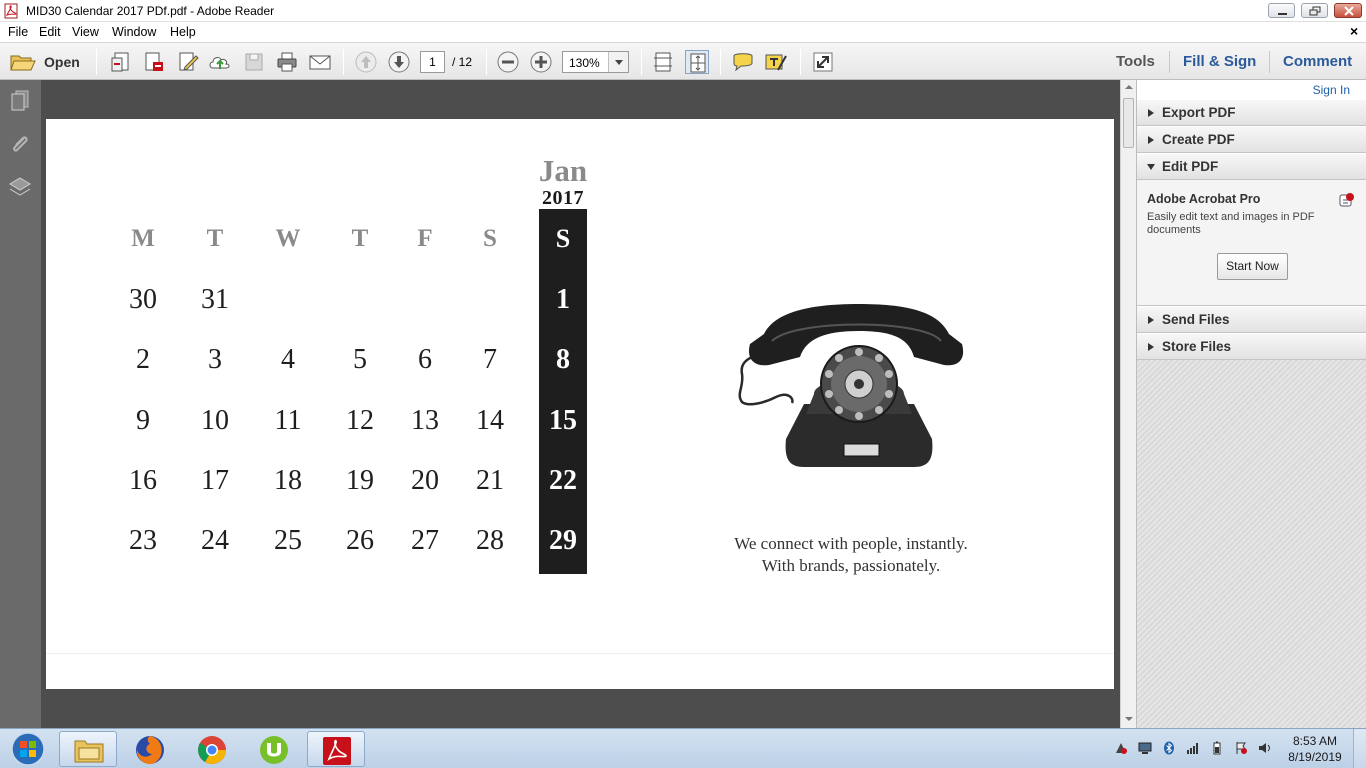 The height and width of the screenshot is (768, 1366). I want to click on show-desktop-button, so click(1359, 748).